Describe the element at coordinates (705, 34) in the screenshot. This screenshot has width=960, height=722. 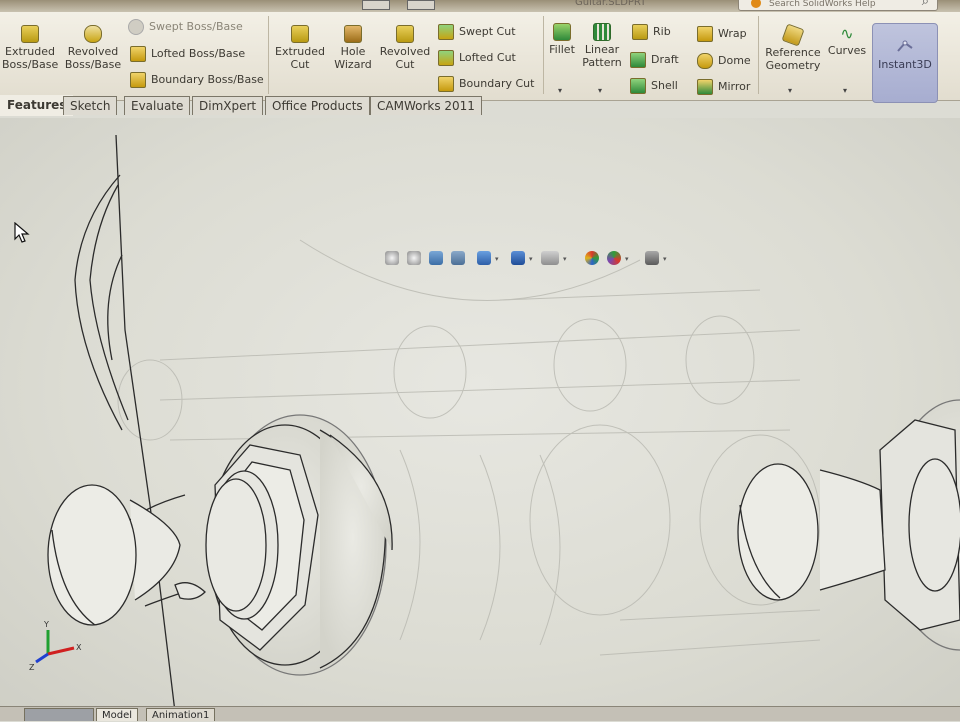
I see `wrap-icon` at that location.